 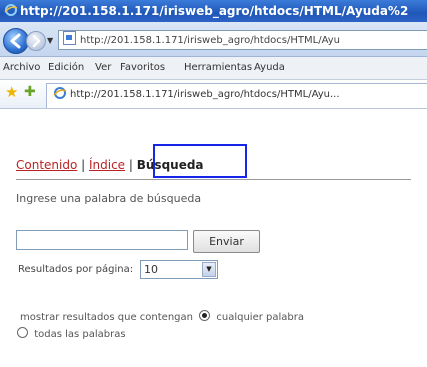 What do you see at coordinates (151, 269) in the screenshot?
I see `results-per-page-value: 10` at bounding box center [151, 269].